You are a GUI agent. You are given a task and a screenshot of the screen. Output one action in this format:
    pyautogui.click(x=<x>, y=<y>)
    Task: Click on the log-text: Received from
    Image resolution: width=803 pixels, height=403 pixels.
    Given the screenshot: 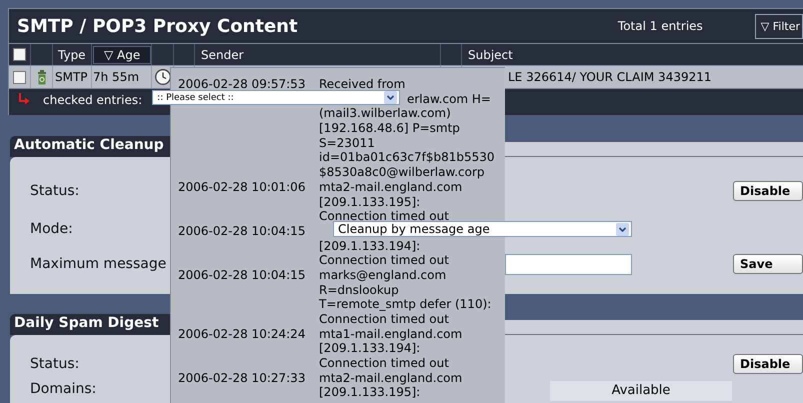 What is the action you would take?
    pyautogui.click(x=362, y=84)
    